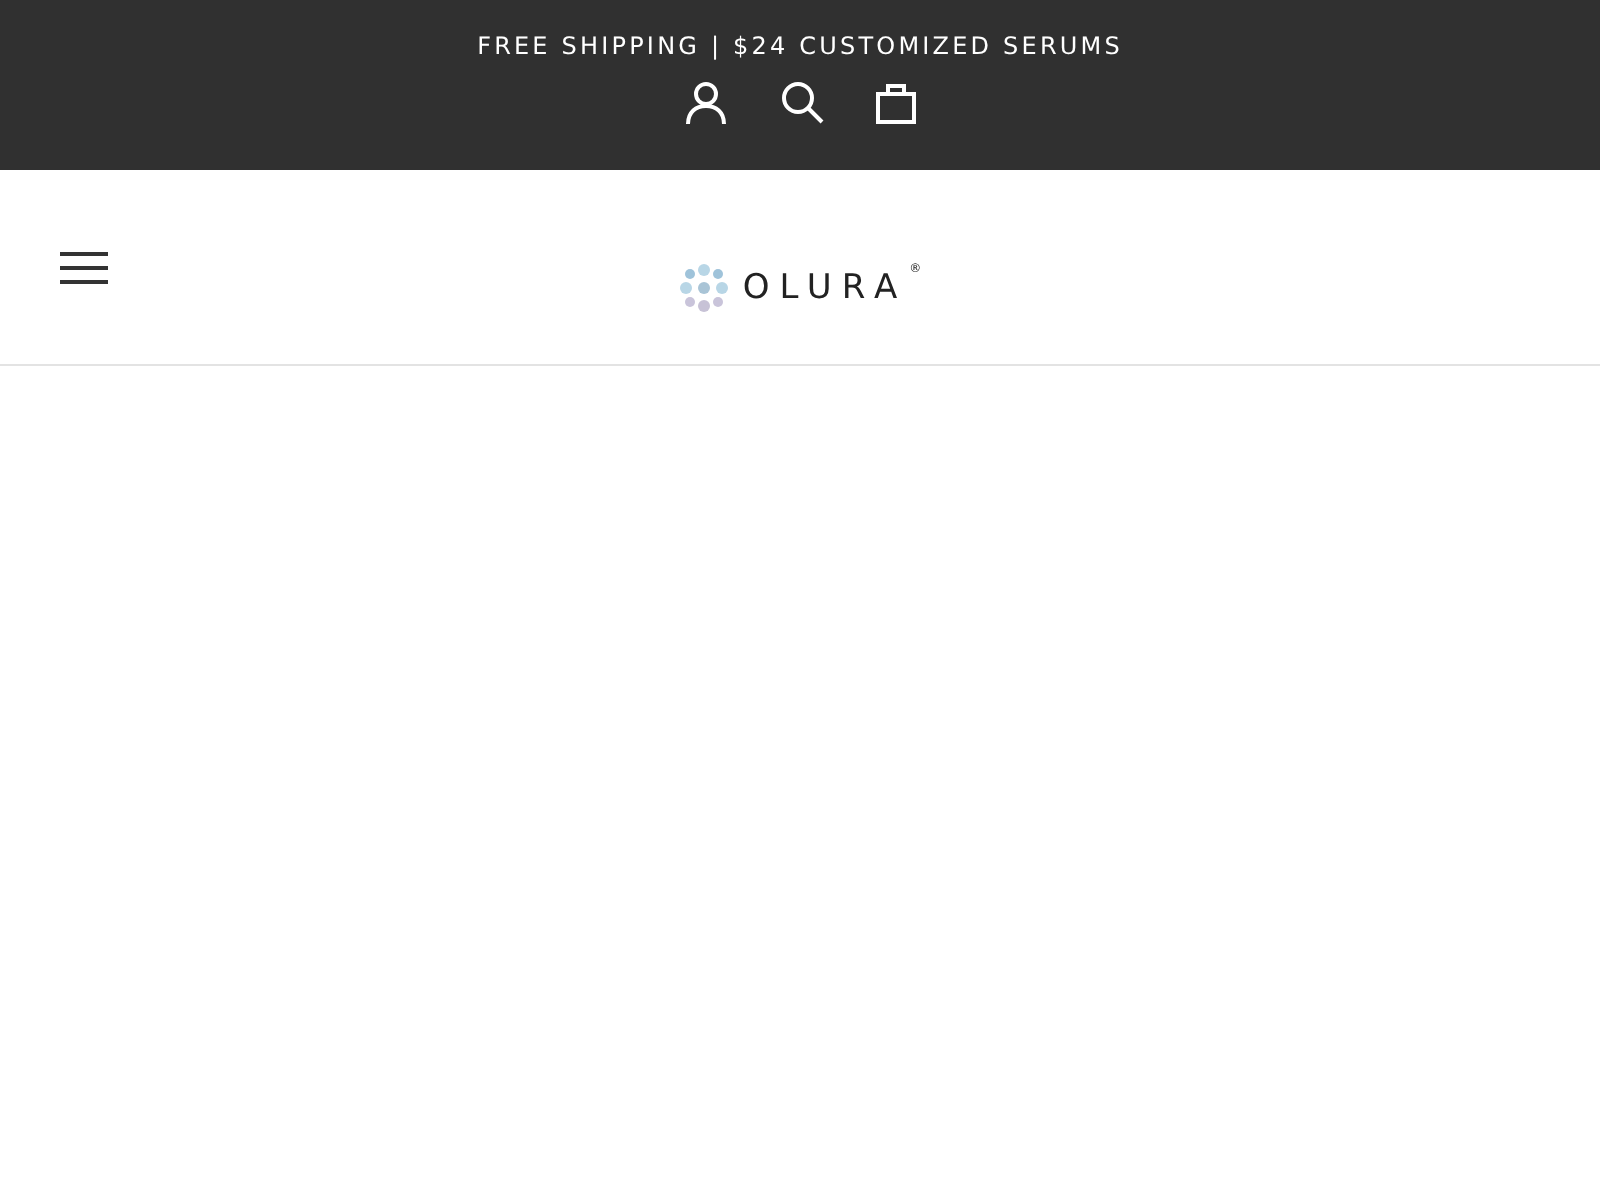  I want to click on menu-icon, so click(84, 268).